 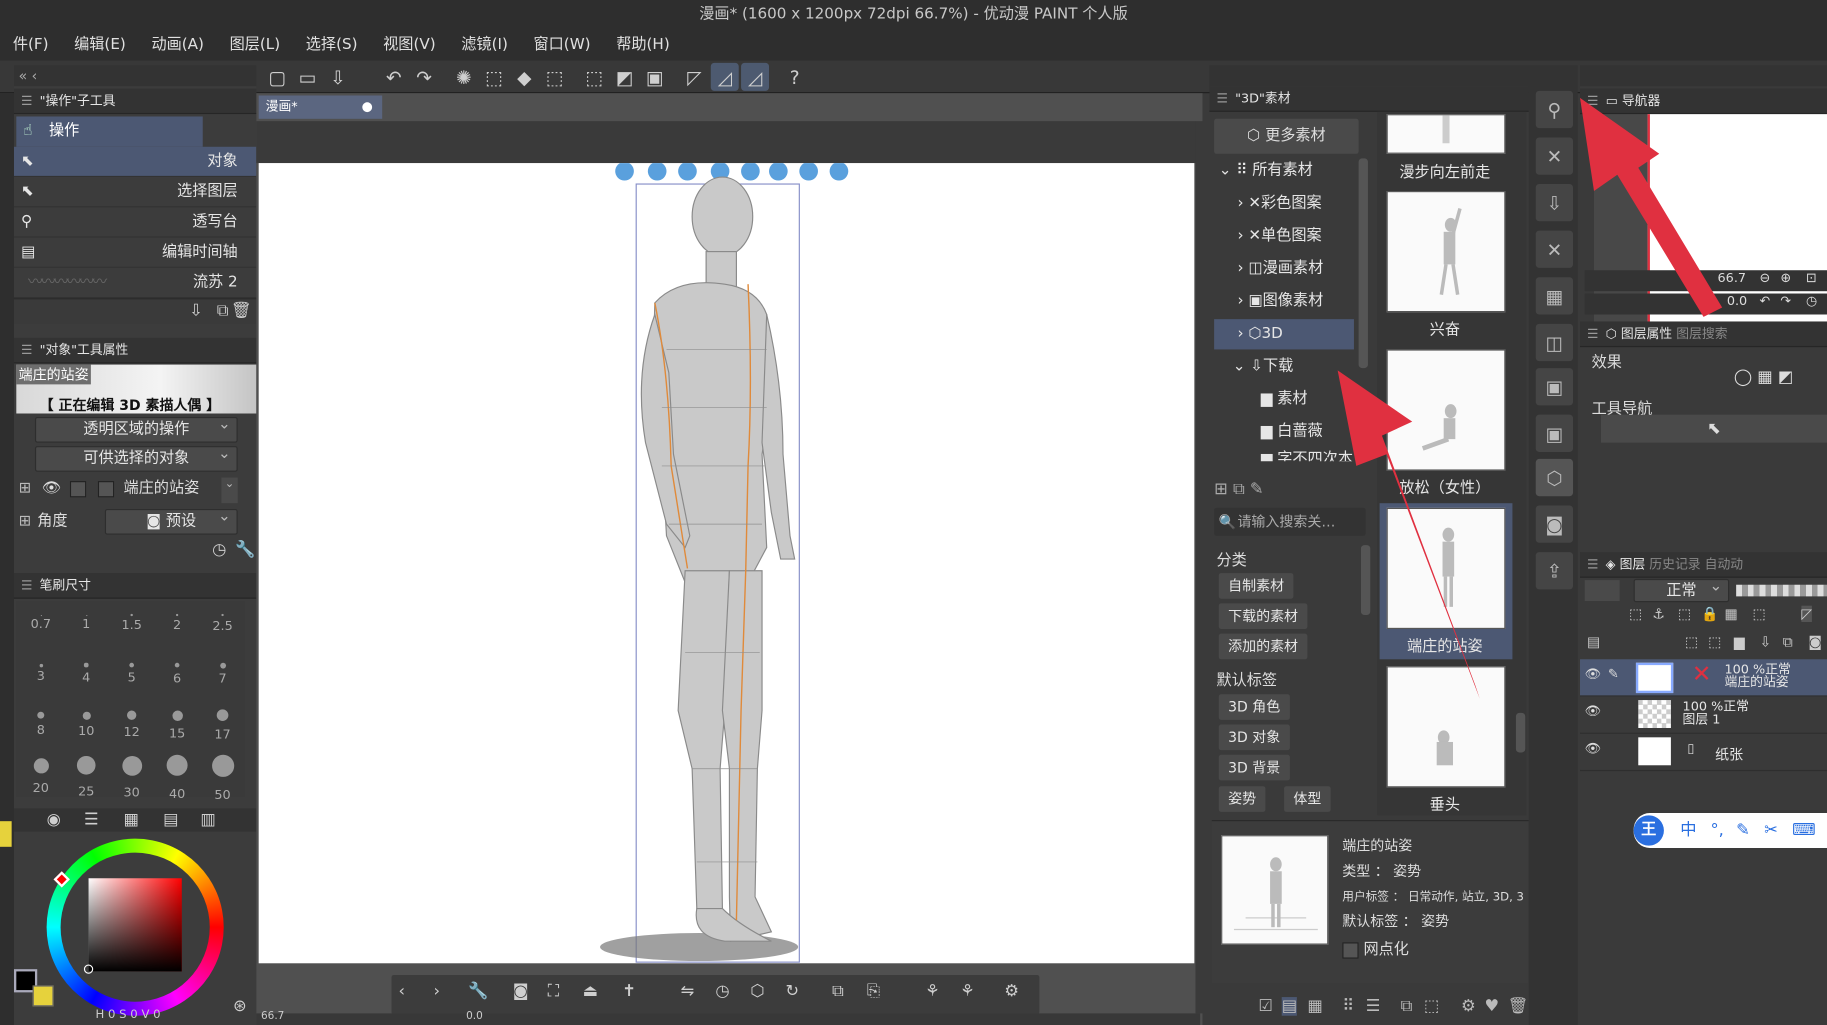 I want to click on list-view-icon: ☰, so click(x=1373, y=1006).